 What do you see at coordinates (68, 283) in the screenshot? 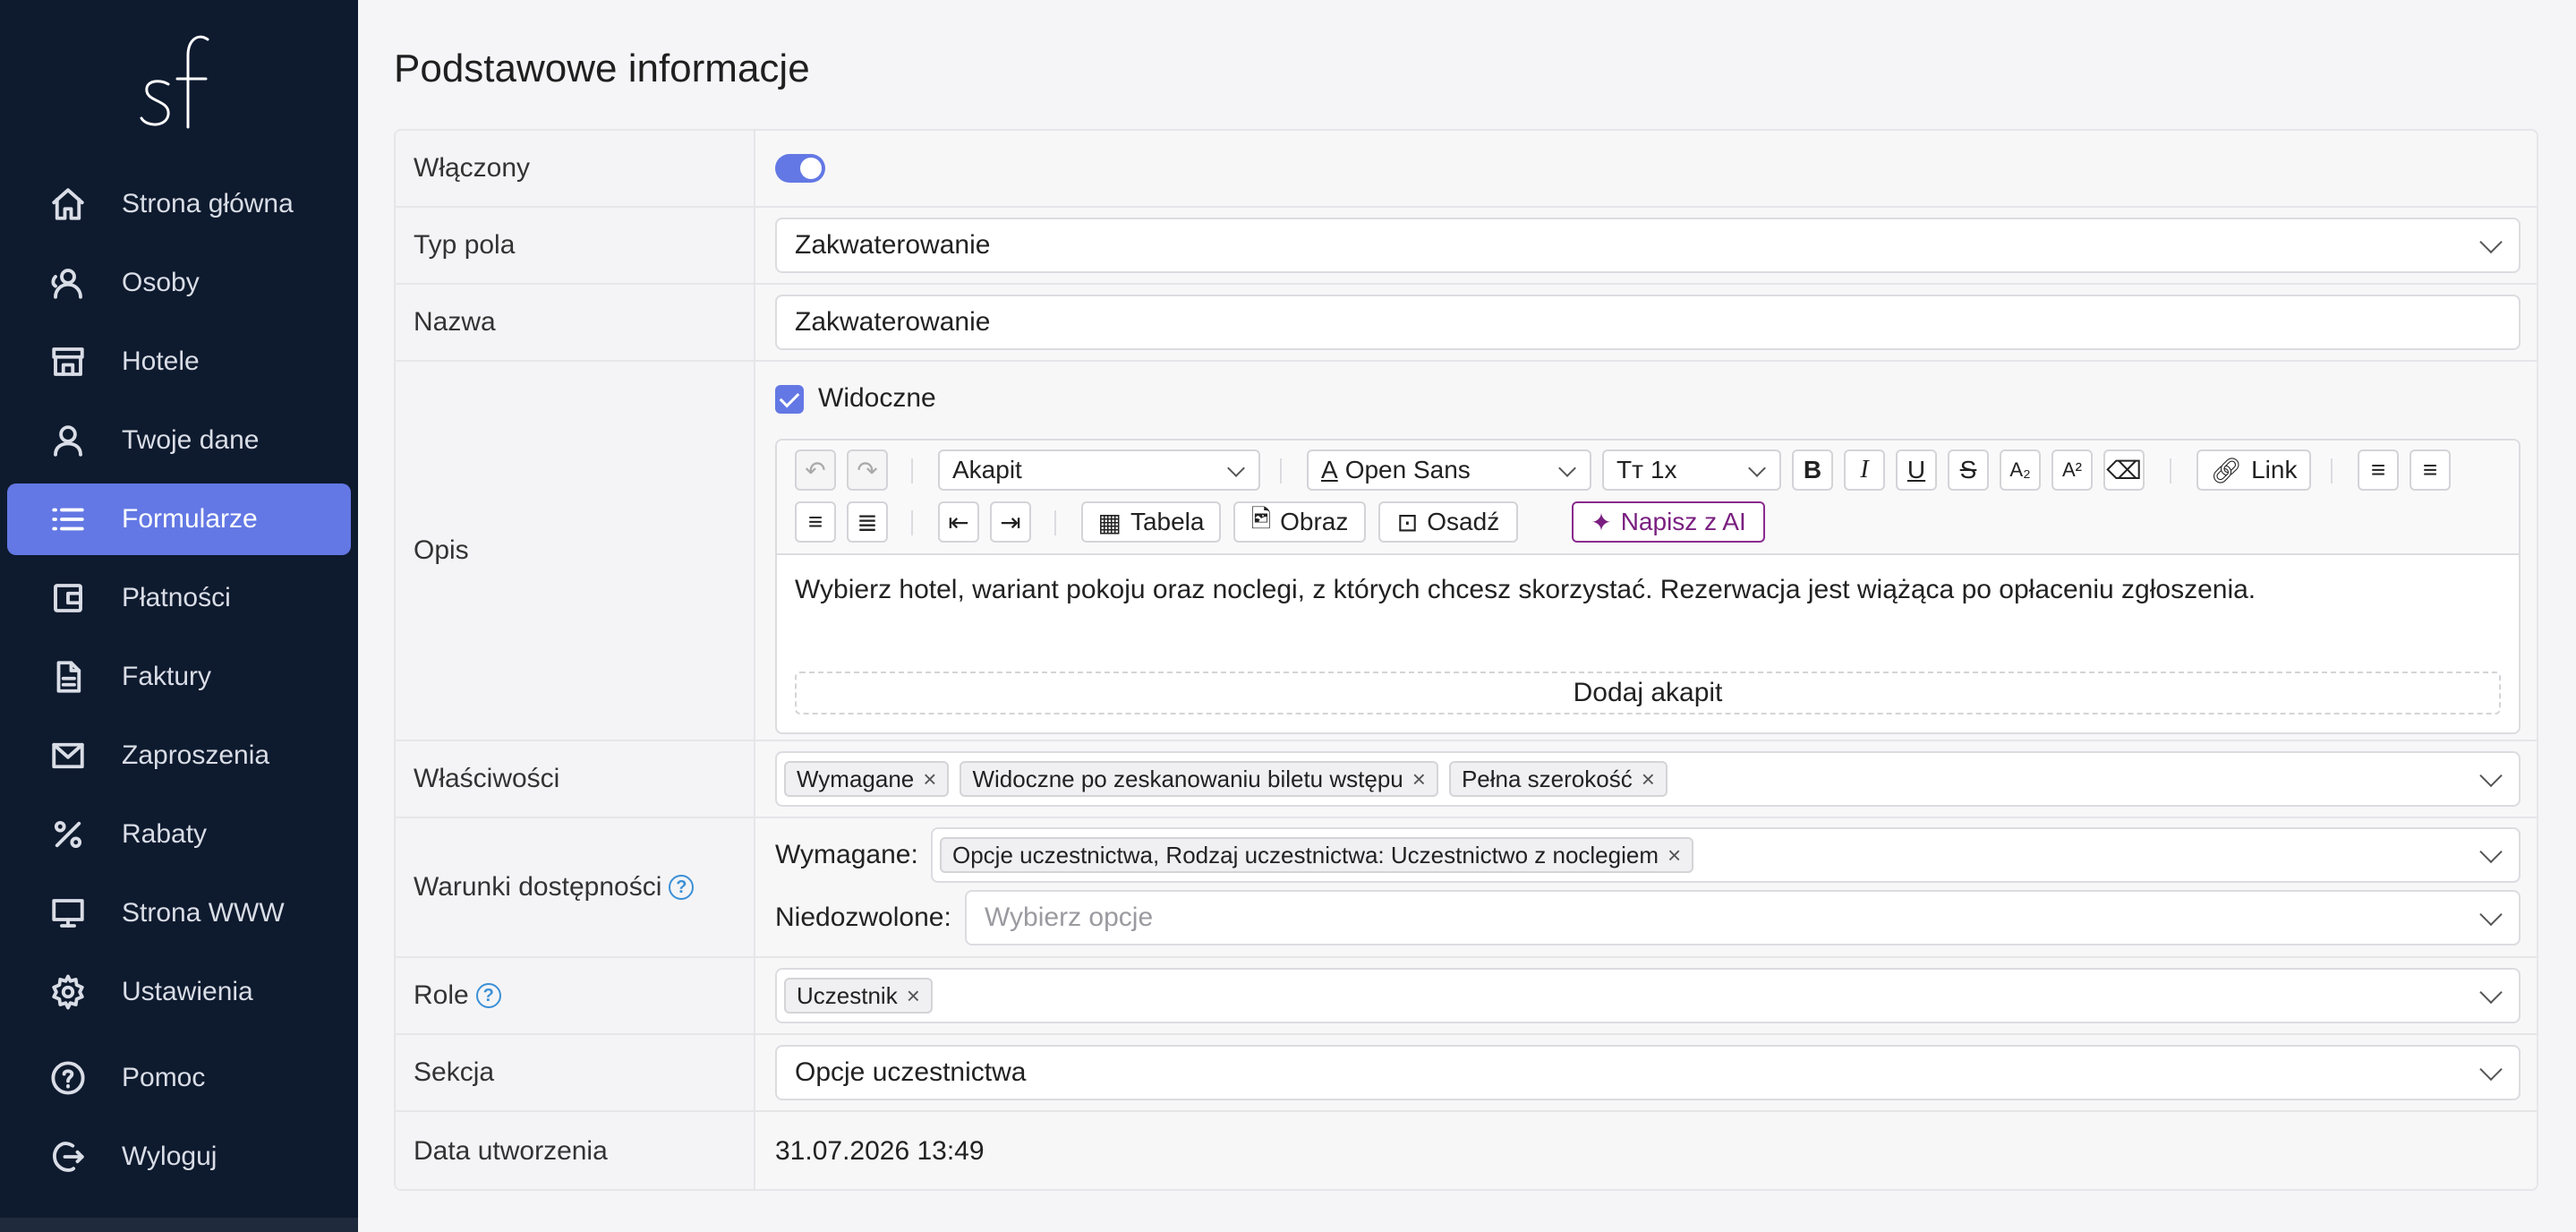
I see `users-icon` at bounding box center [68, 283].